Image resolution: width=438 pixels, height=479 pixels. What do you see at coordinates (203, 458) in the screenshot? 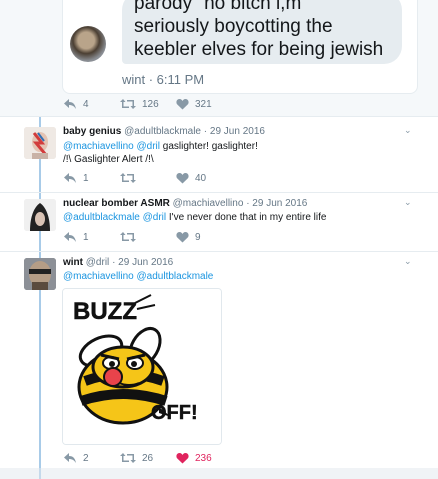
I see `like-count: 236` at bounding box center [203, 458].